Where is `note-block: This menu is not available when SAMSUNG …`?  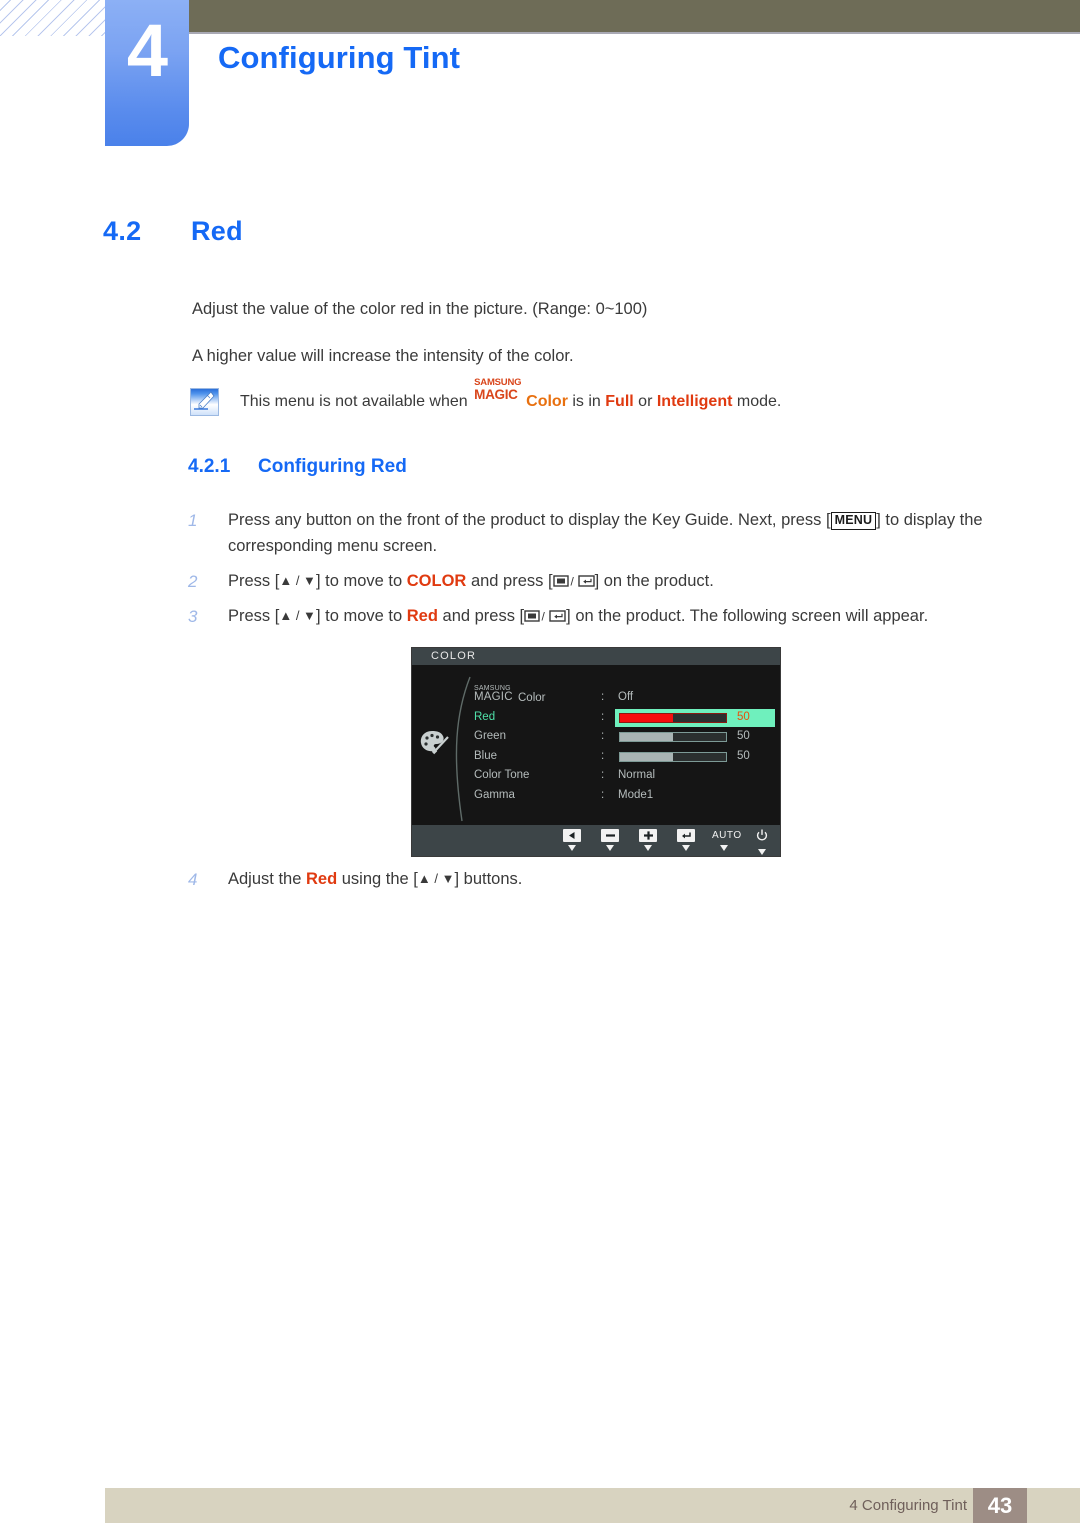 note-block: This menu is not available when SAMSUNG … is located at coordinates (570, 398).